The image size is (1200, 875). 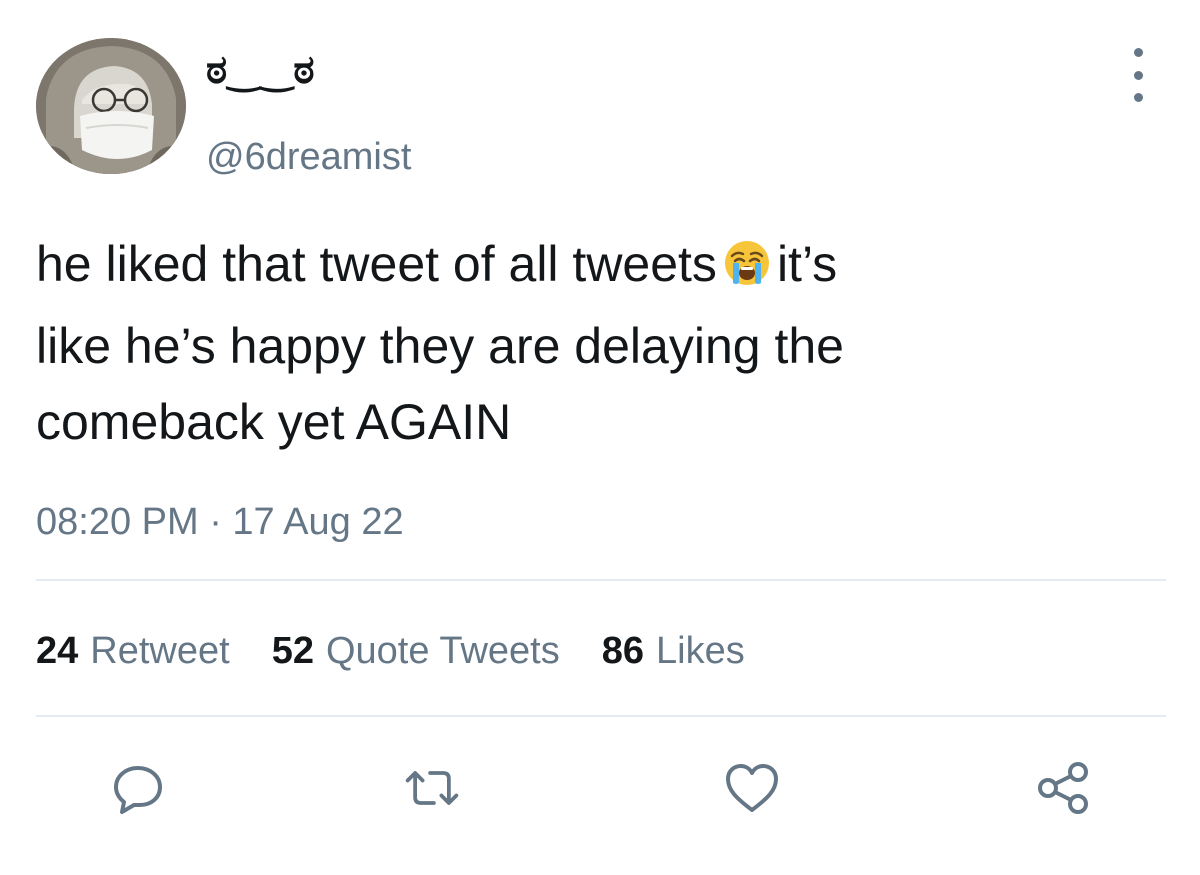 I want to click on likes-count-value: 86, so click(x=623, y=651).